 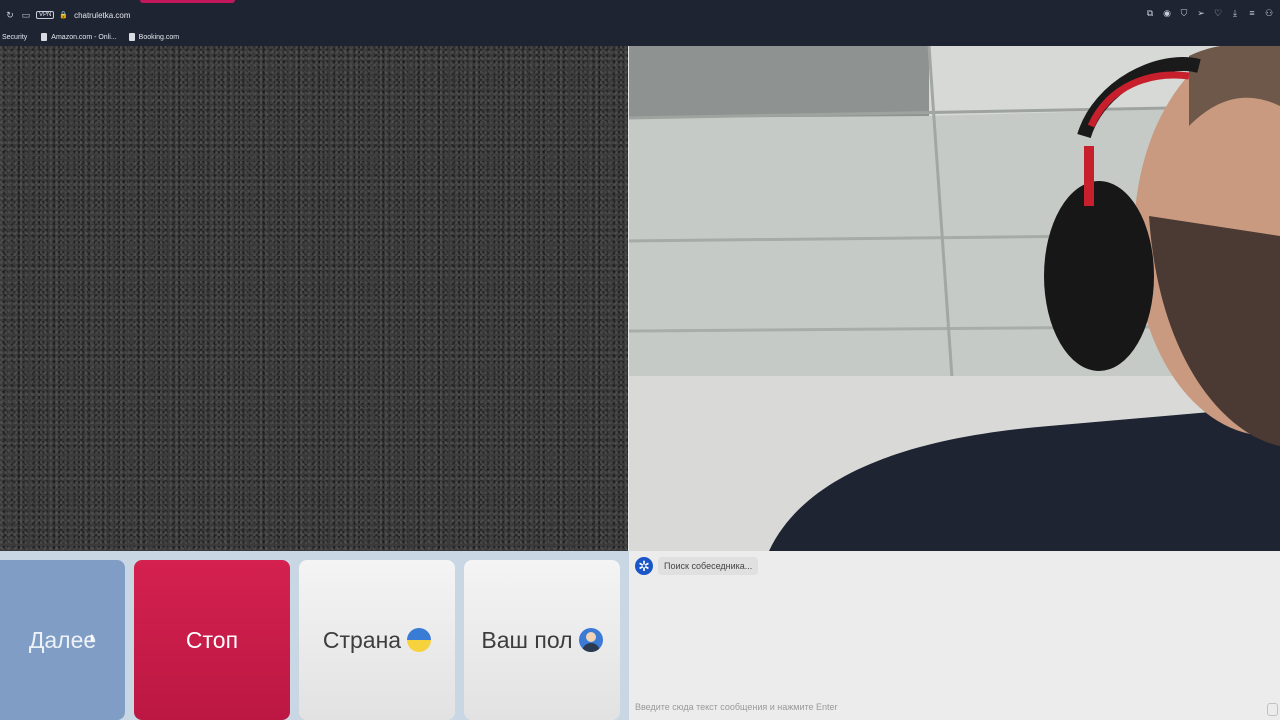 I want to click on bookmark-security: Security, so click(x=14, y=37).